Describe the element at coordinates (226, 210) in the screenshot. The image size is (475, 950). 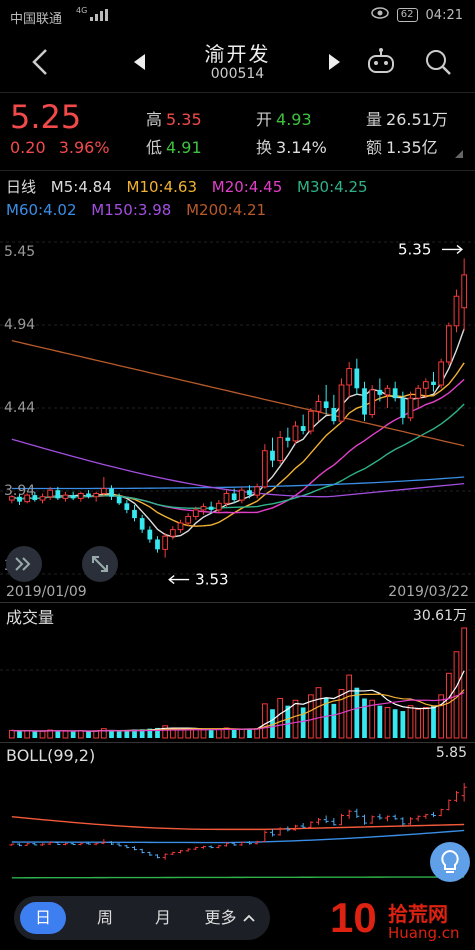
I see `ma-legend-item: M200:4.21` at that location.